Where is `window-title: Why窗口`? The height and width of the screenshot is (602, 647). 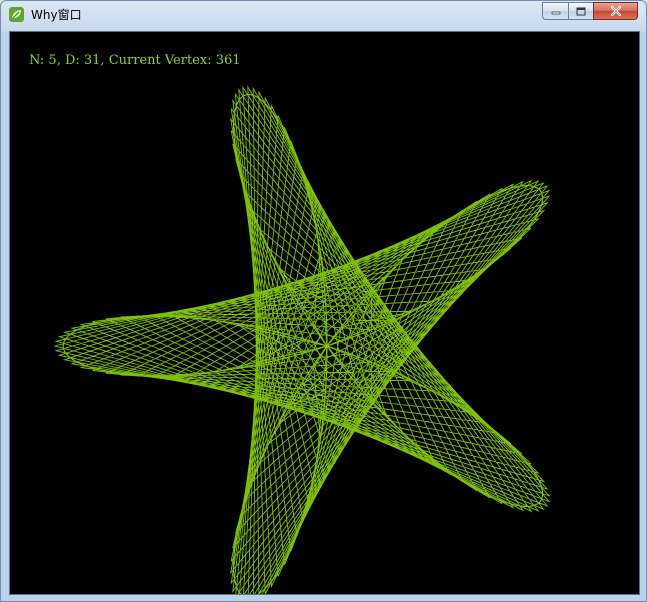 window-title: Why窗口 is located at coordinates (56, 15).